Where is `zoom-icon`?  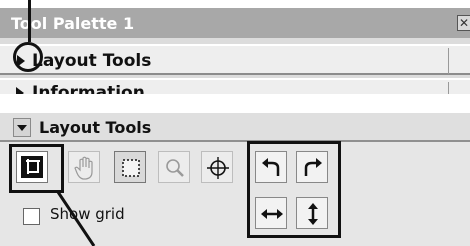 zoom-icon is located at coordinates (175, 168).